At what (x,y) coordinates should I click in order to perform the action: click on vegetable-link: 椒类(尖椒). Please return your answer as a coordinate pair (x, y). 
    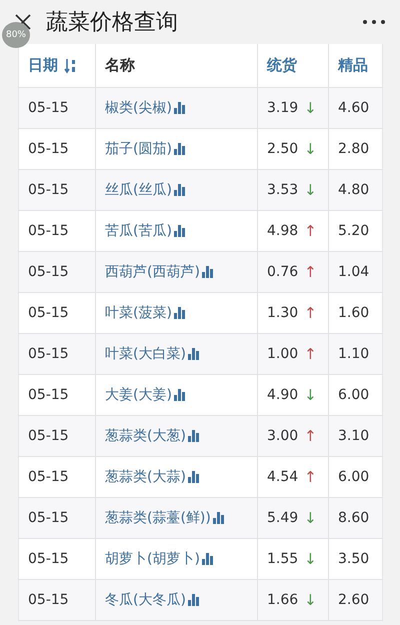
    Looking at the image, I should click on (138, 108).